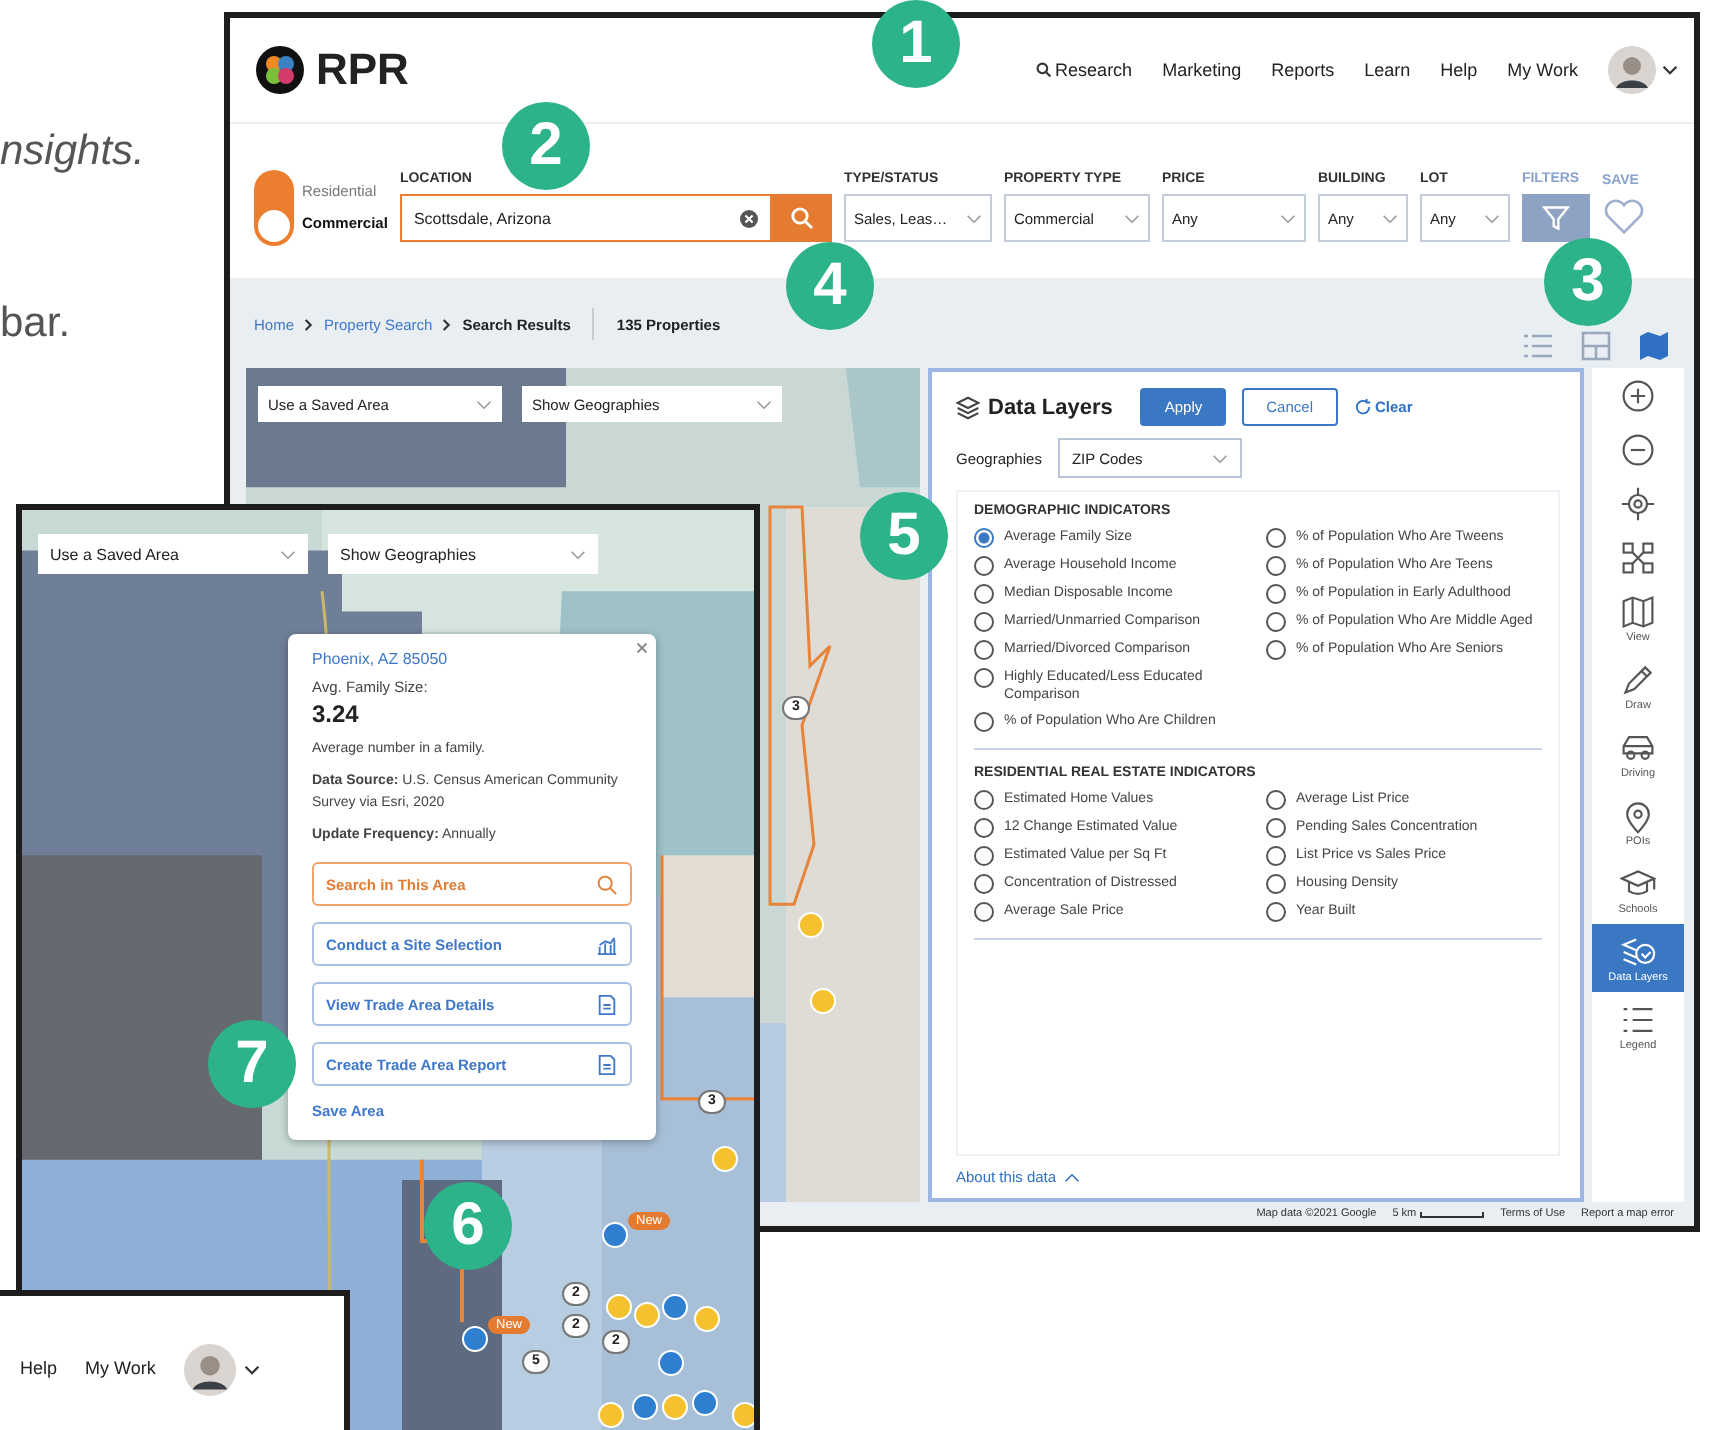 This screenshot has height=1430, width=1718. I want to click on logo-text: RPR, so click(362, 70).